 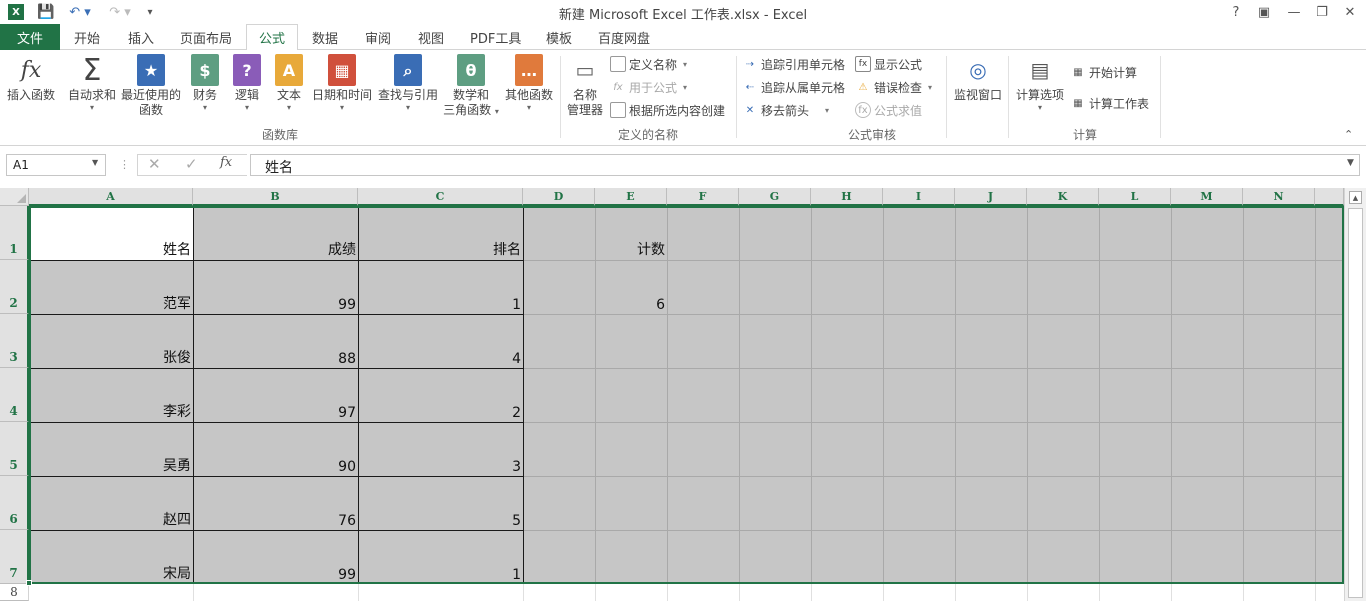 I want to click on grid-select-icon, so click(x=618, y=110).